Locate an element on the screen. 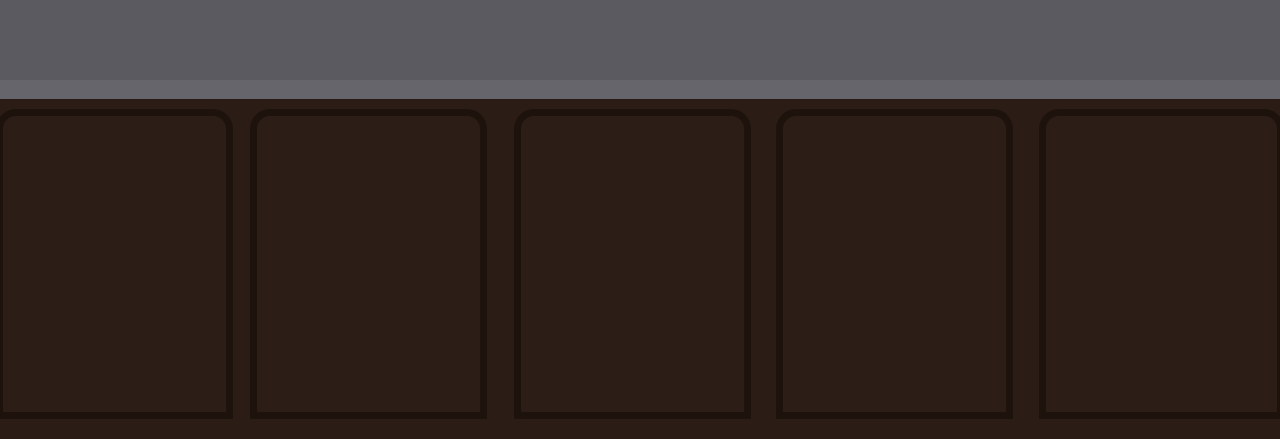  top-strip is located at coordinates (640, 89).